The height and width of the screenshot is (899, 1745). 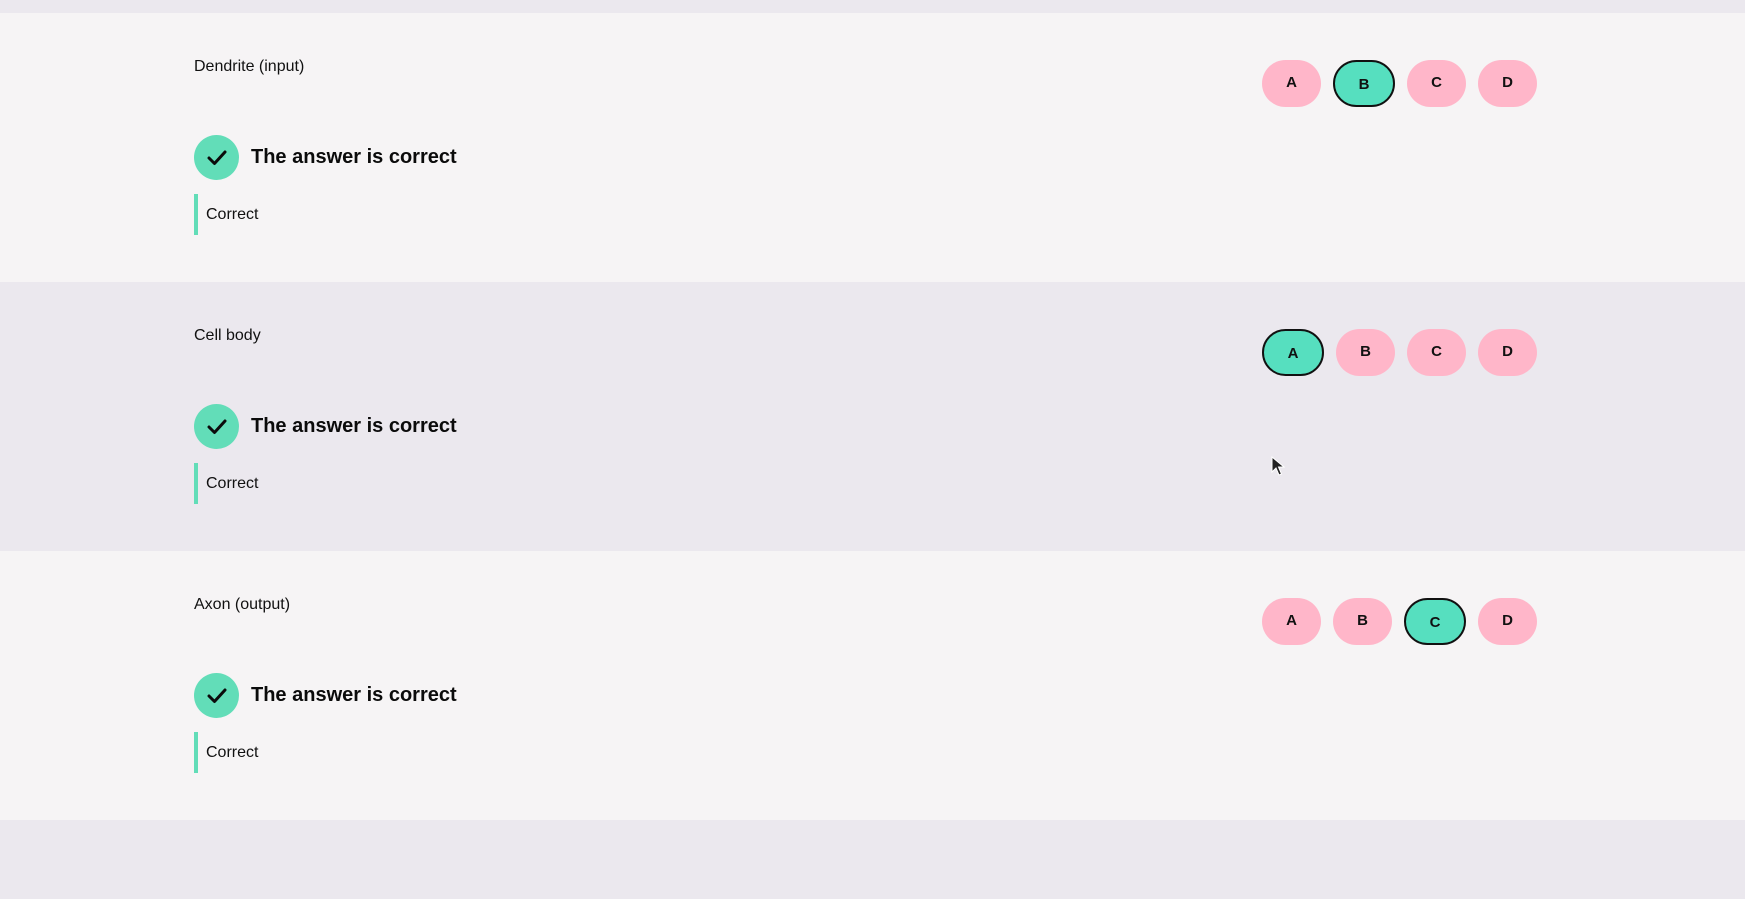 I want to click on mouse-pointer-icon, so click(x=1278, y=468).